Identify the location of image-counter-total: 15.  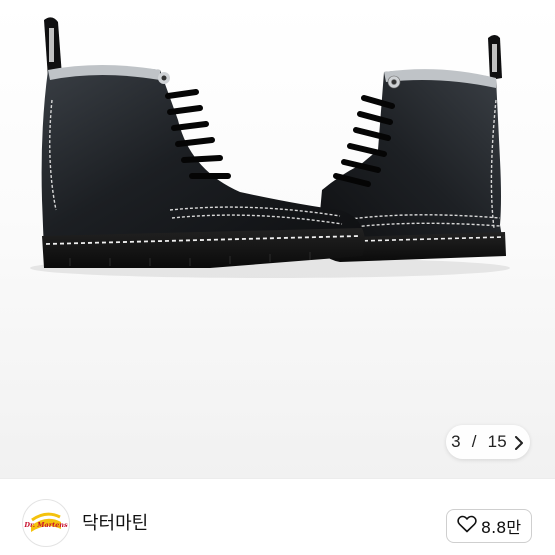
(497, 441).